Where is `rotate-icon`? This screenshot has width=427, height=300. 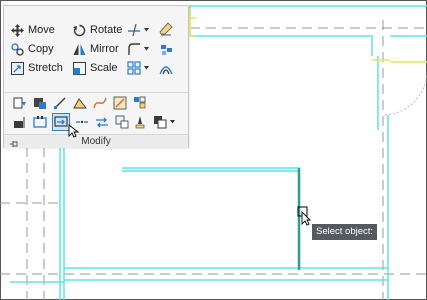
rotate-icon is located at coordinates (79, 30).